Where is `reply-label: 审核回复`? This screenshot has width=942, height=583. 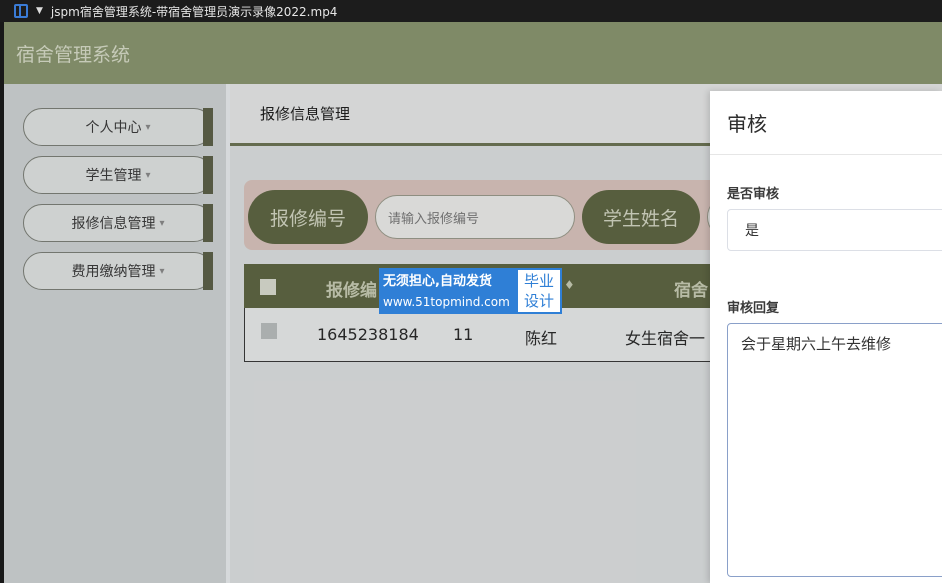
reply-label: 审核回复 is located at coordinates (753, 308).